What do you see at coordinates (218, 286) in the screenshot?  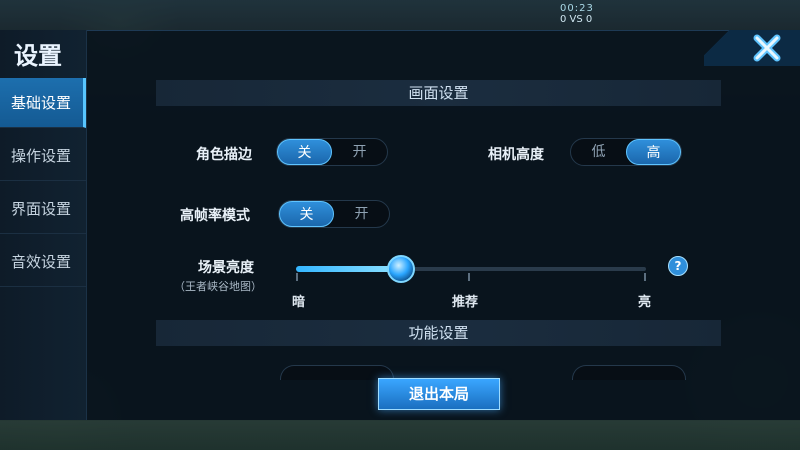 I see `brightness-sublabel: （王者峡谷地图）` at bounding box center [218, 286].